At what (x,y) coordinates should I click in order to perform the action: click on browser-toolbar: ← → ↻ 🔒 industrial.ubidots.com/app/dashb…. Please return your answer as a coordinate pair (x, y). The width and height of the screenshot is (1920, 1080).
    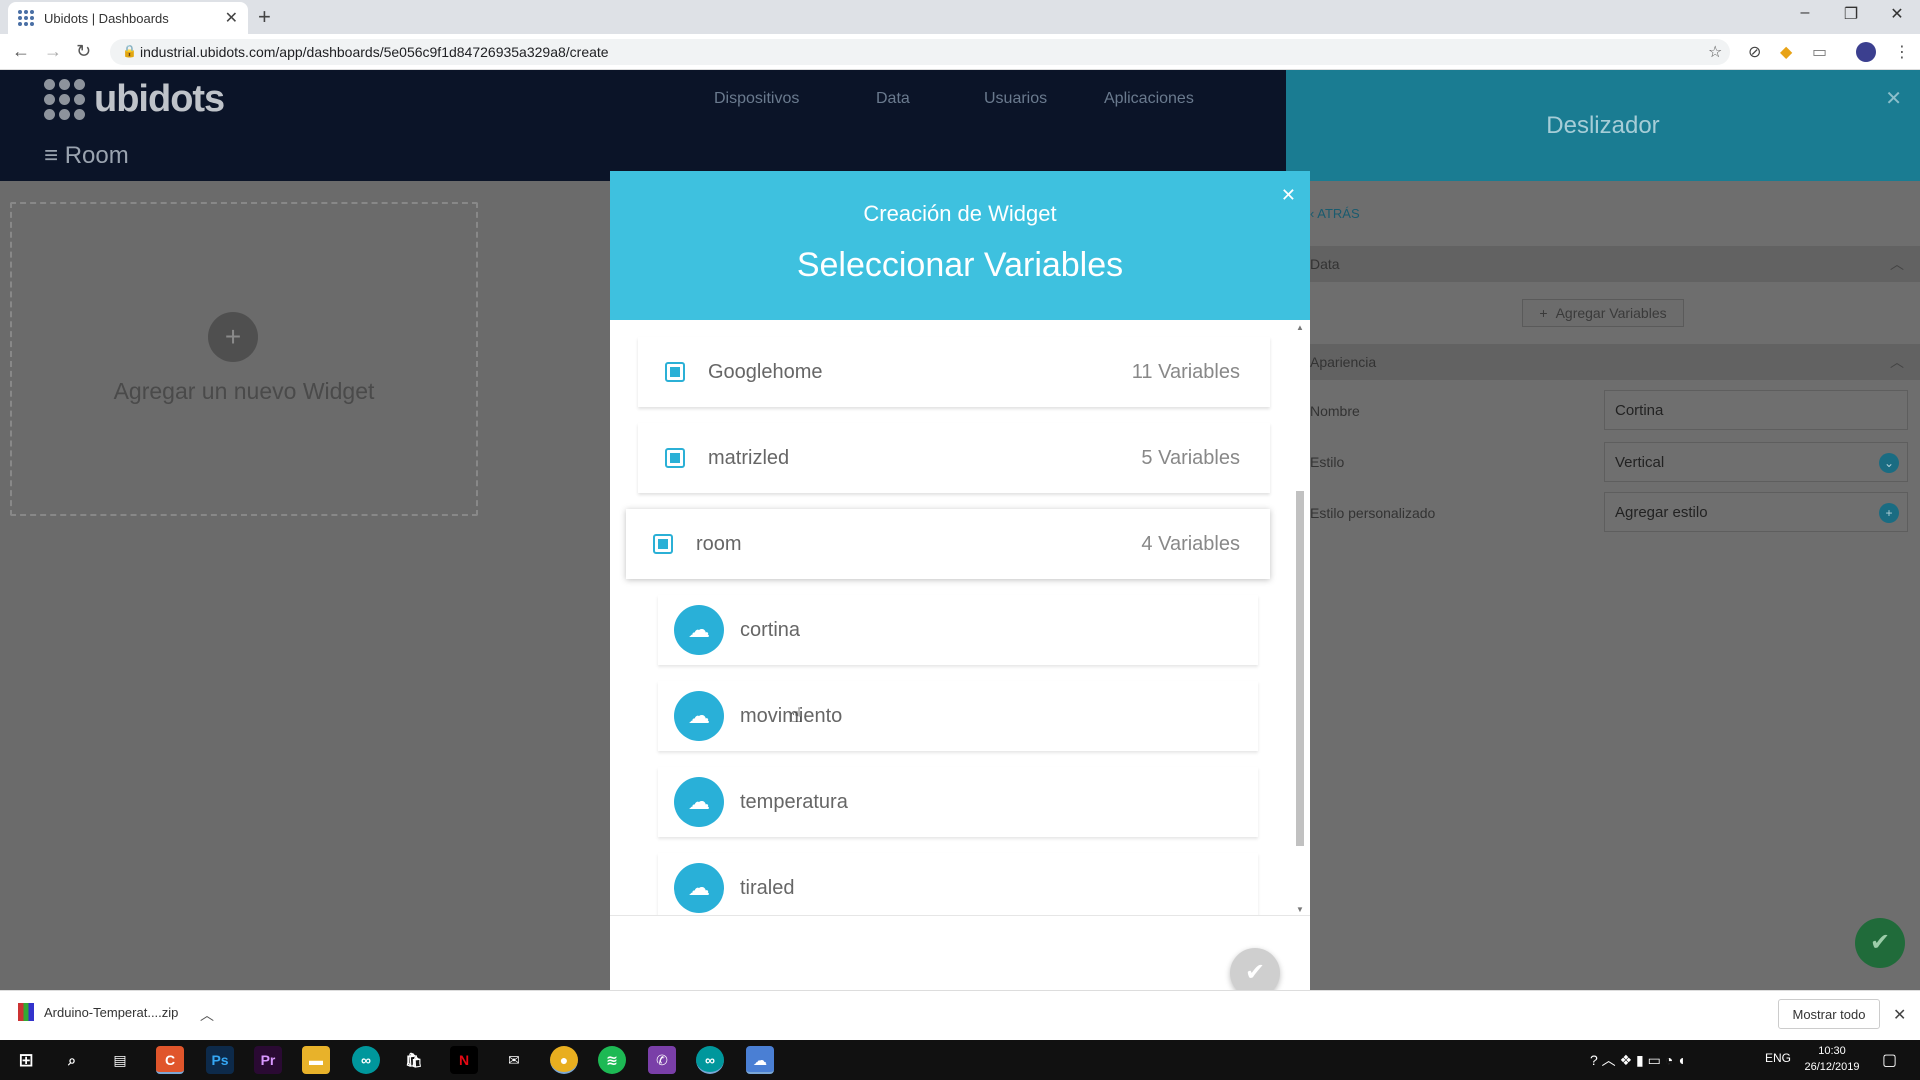
    Looking at the image, I should click on (960, 52).